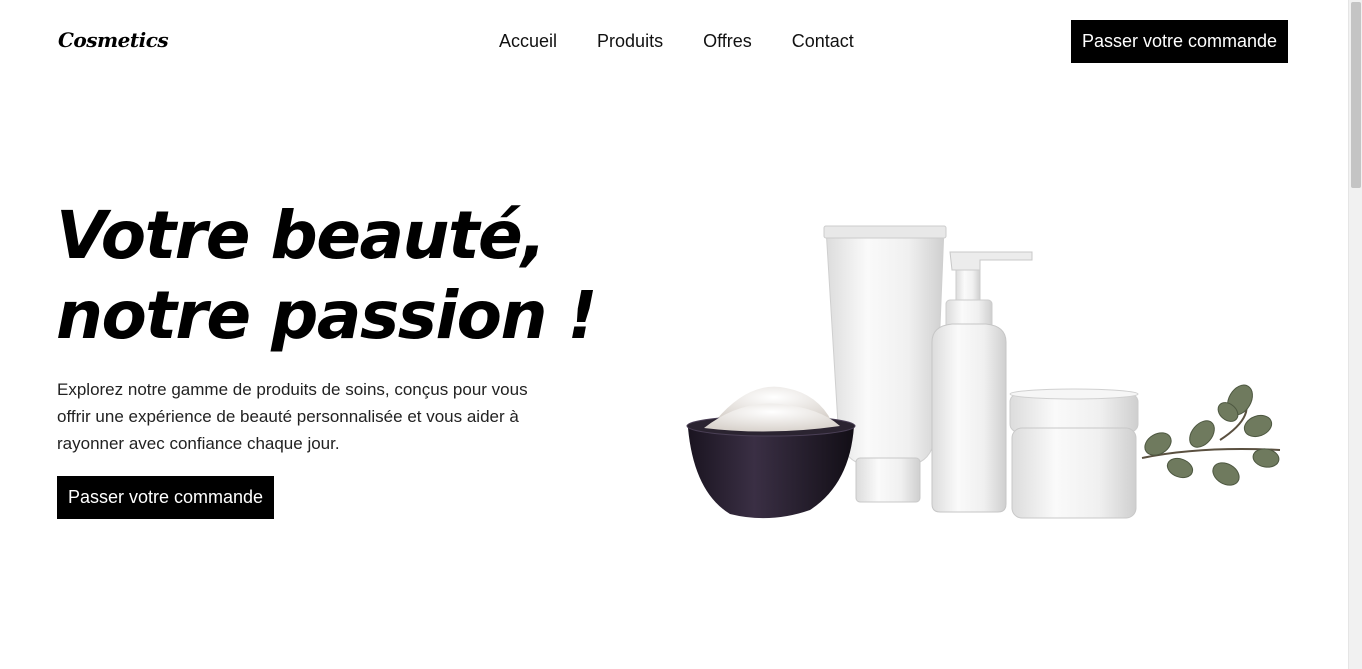 The width and height of the screenshot is (1362, 669). What do you see at coordinates (113, 40) in the screenshot?
I see `brand-logo: Cosmetics` at bounding box center [113, 40].